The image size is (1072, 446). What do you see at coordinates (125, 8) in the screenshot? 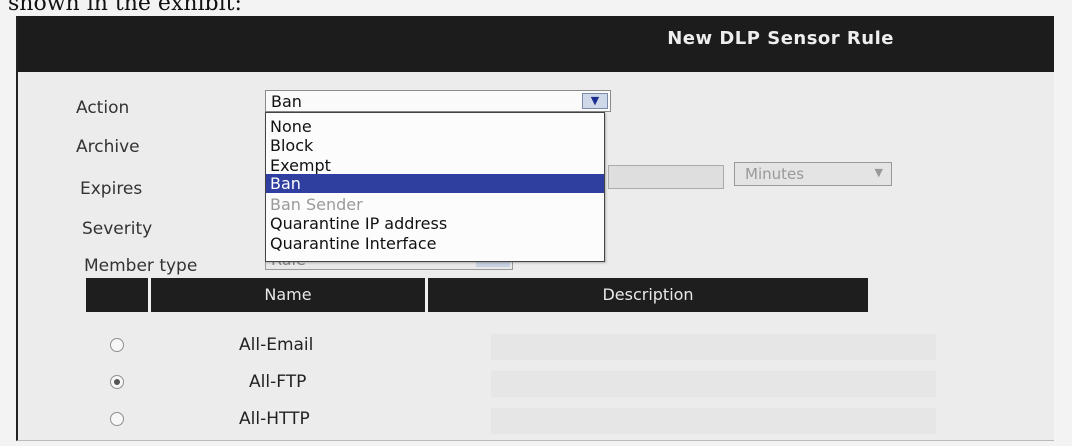
I see `exhibit-caption: shown in the exhibit:` at bounding box center [125, 8].